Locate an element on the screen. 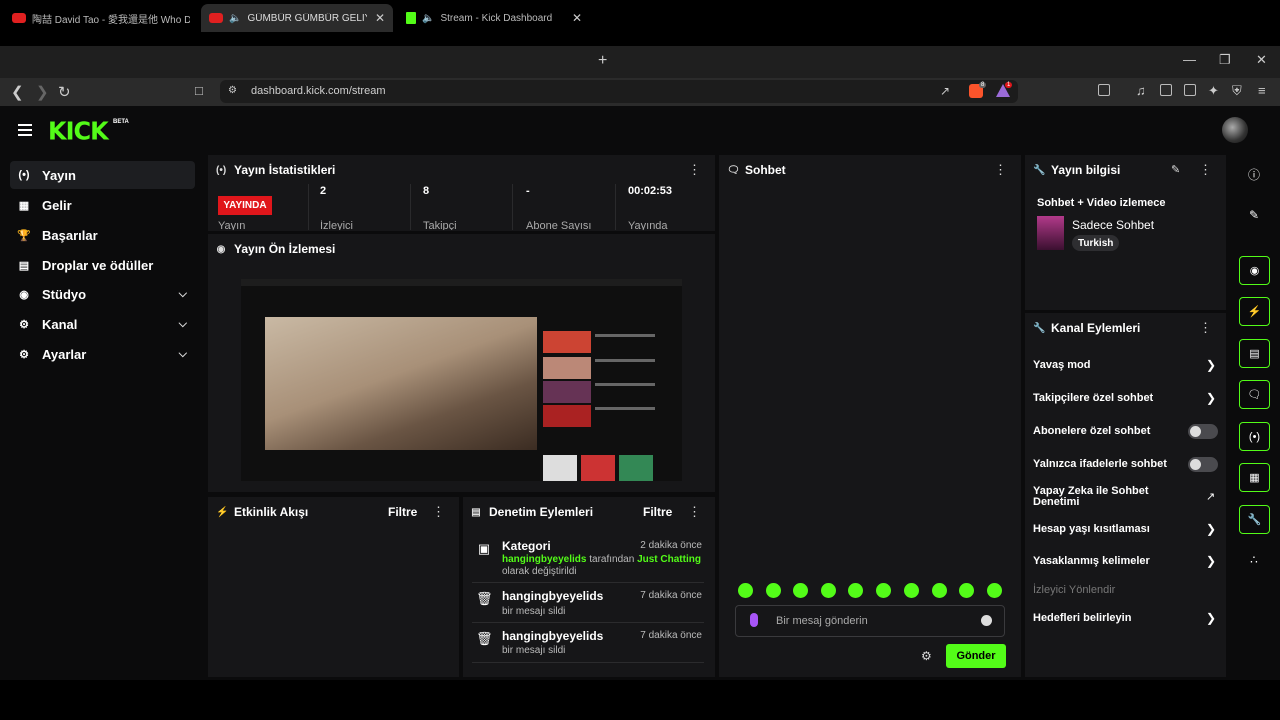  tab-search-icon is located at coordinates (1104, 90).